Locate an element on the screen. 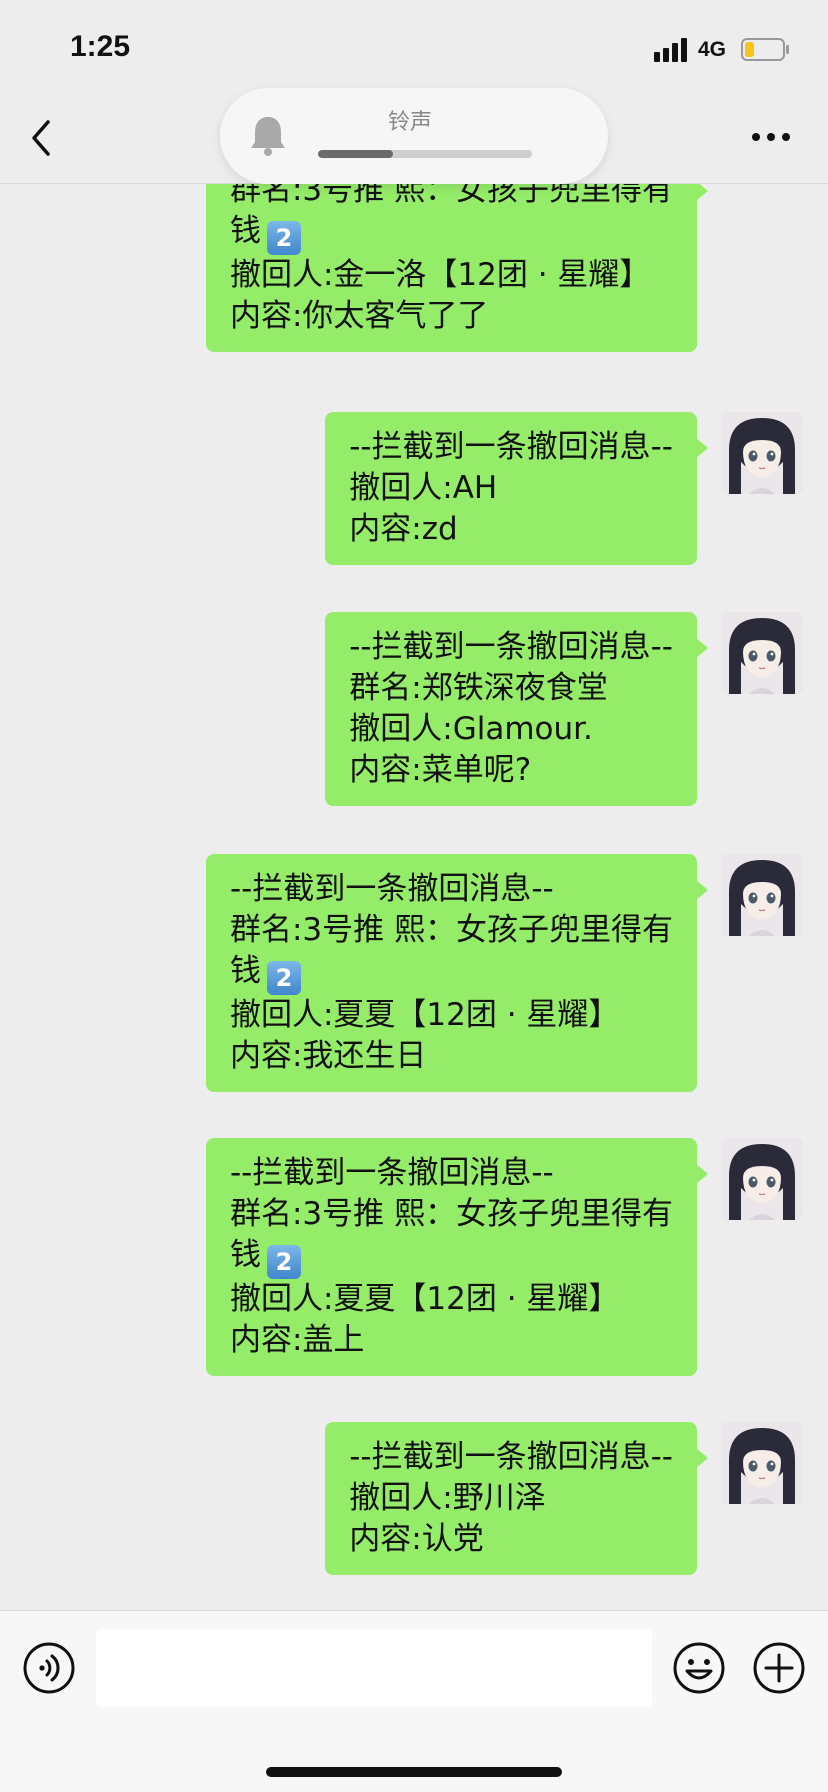 The image size is (828, 1792). message-line: 撤回人:AH is located at coordinates (423, 488).